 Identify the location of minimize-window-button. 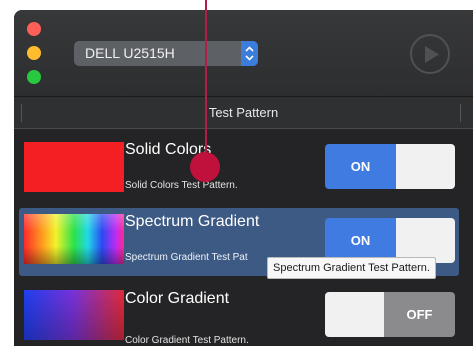
(34, 53).